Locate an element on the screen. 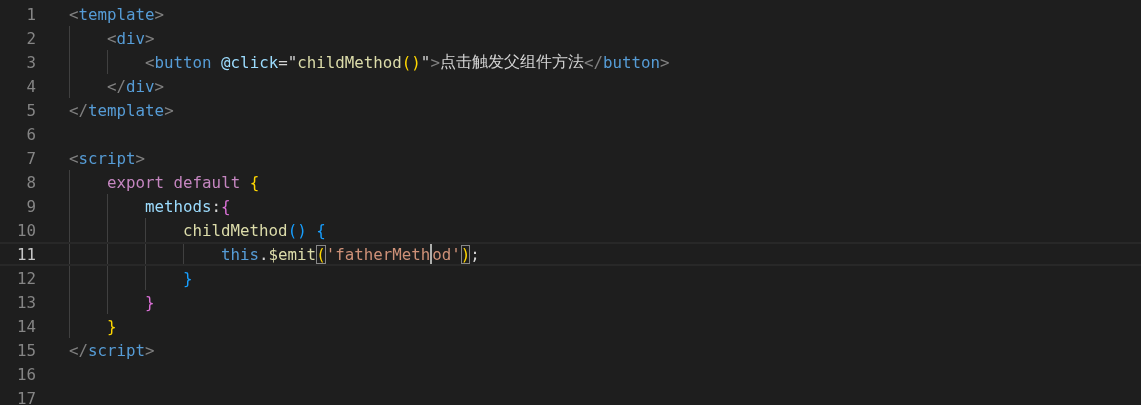 The height and width of the screenshot is (405, 1141). code-token: od' is located at coordinates (446, 254).